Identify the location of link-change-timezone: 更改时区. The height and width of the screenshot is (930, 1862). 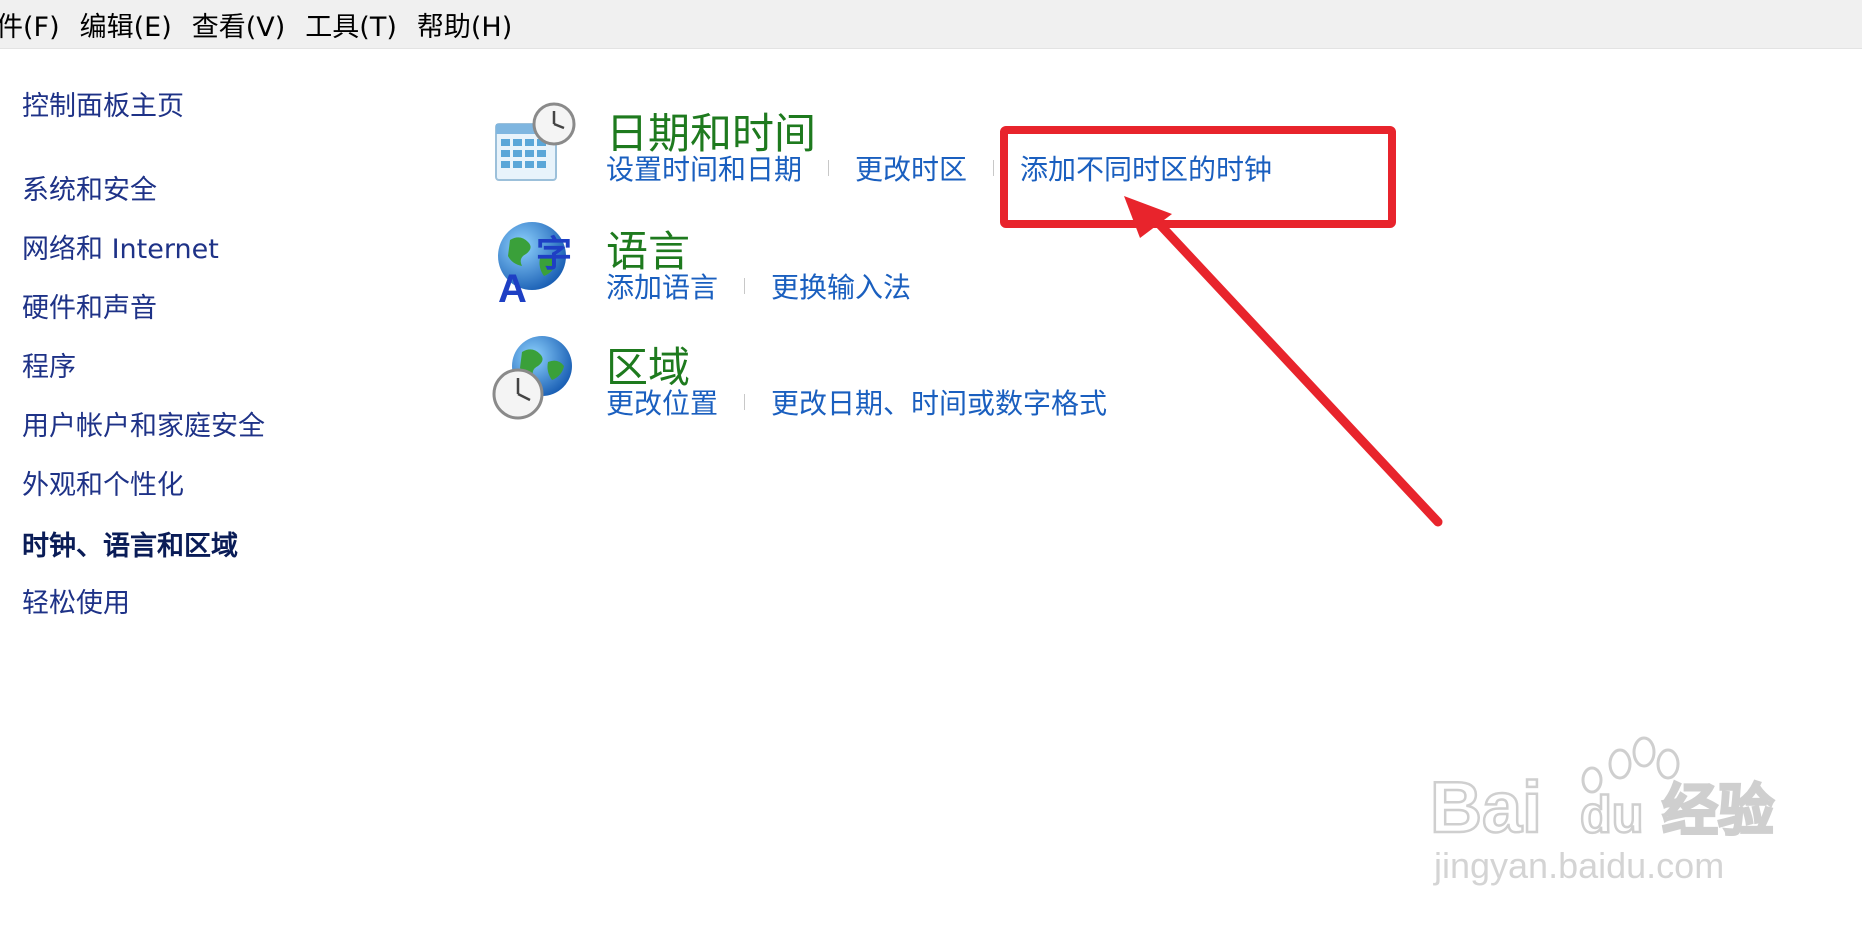
(911, 168).